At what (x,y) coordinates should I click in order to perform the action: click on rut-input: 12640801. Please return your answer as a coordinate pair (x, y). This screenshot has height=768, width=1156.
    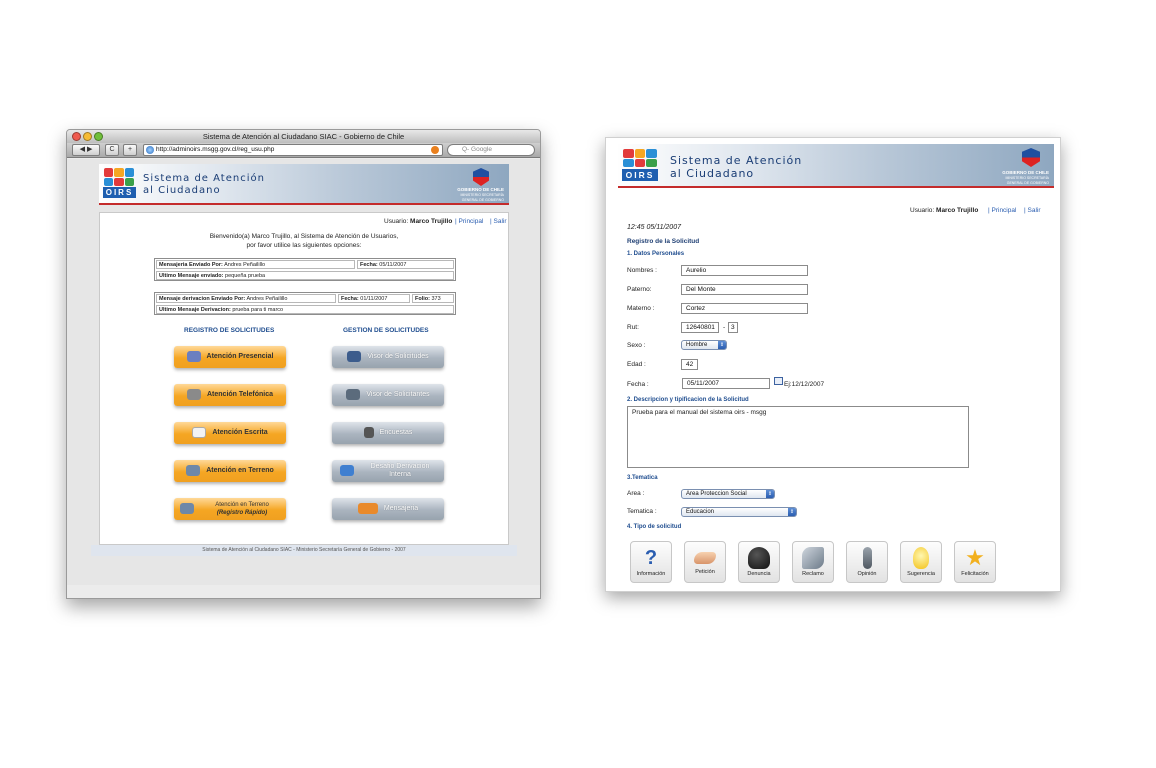
    Looking at the image, I should click on (700, 327).